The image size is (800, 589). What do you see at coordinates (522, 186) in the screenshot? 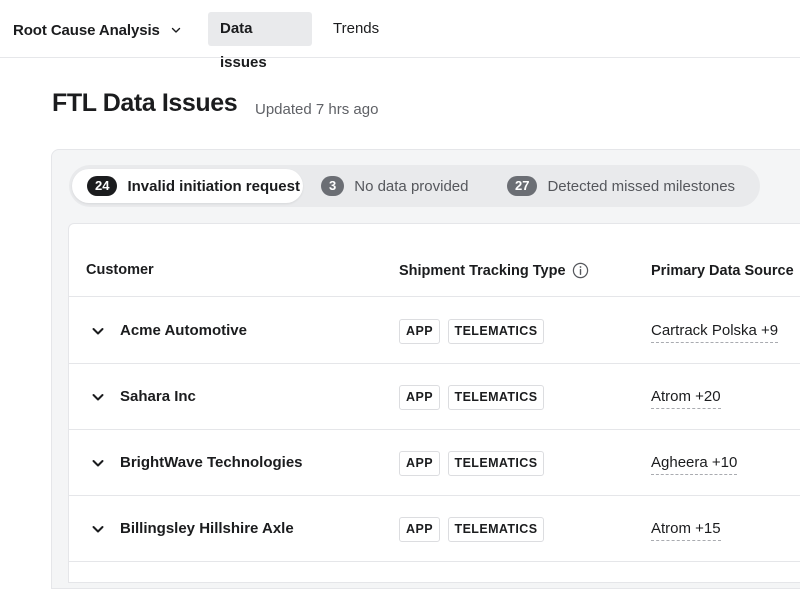
I see `count-badge: 27` at bounding box center [522, 186].